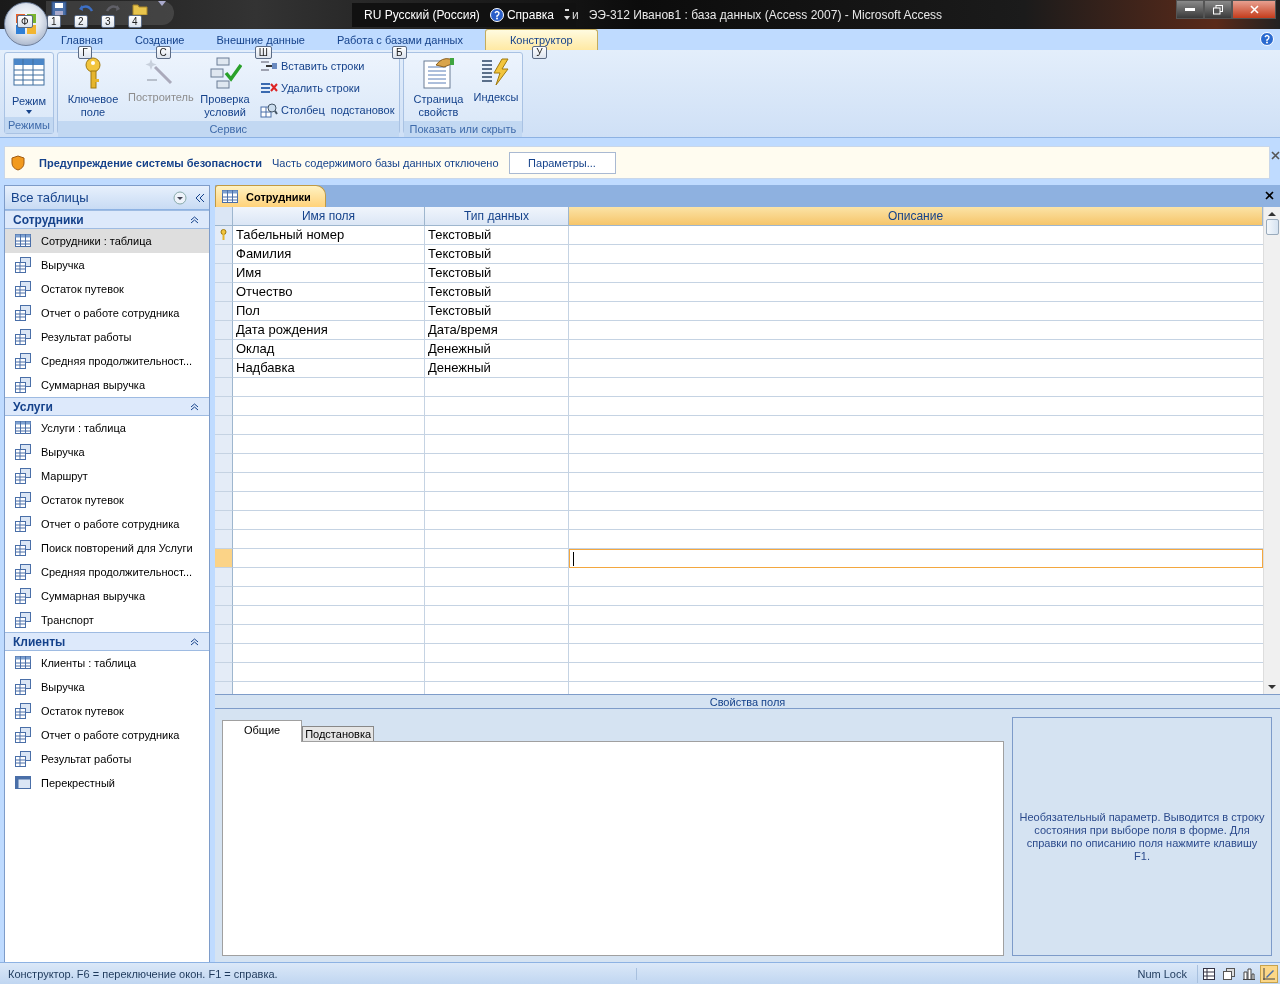 This screenshot has width=1280, height=984. What do you see at coordinates (23, 783) in the screenshot?
I see `crosstab-icon` at bounding box center [23, 783].